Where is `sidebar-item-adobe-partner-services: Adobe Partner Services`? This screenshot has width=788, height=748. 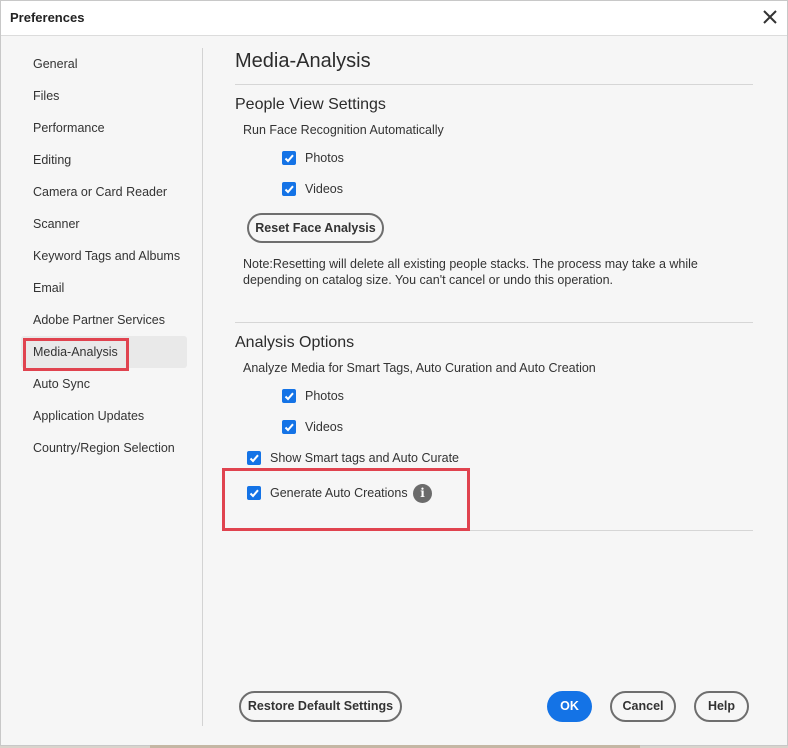
sidebar-item-adobe-partner-services: Adobe Partner Services is located at coordinates (104, 320).